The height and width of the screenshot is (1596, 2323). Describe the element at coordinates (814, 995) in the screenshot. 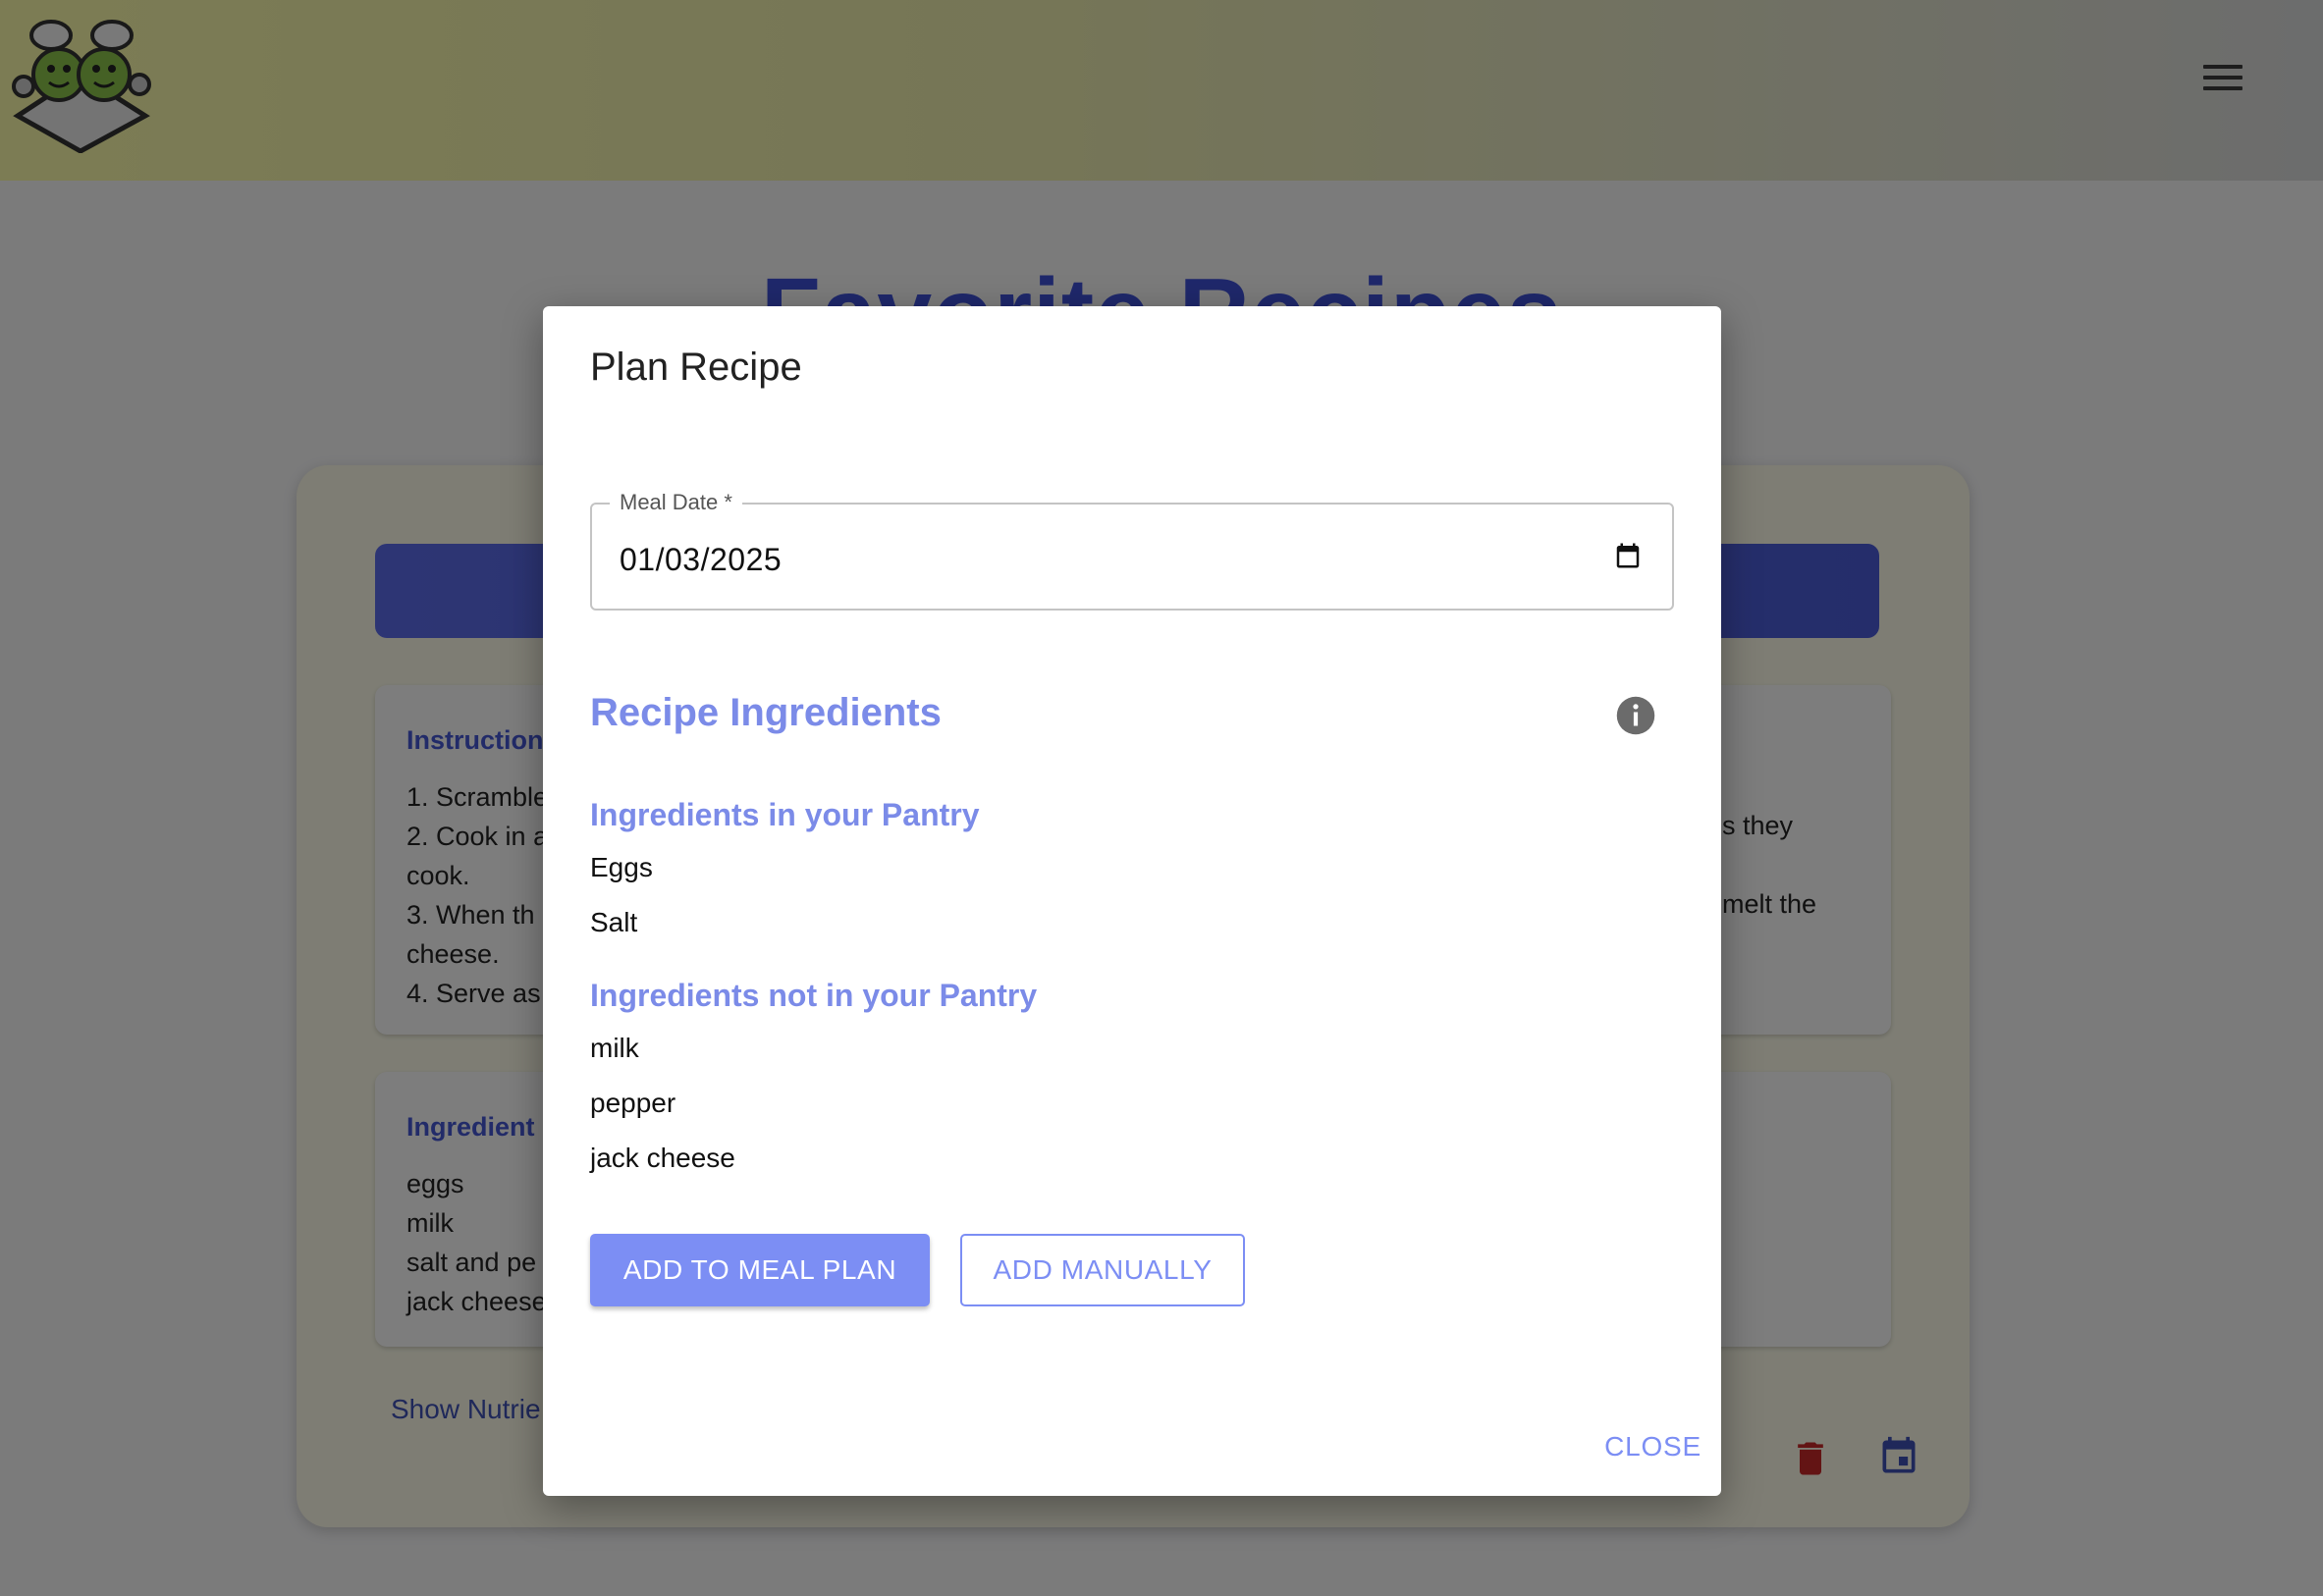

I see `not-in-pantry-heading: Ingredients not in your Pantry` at that location.